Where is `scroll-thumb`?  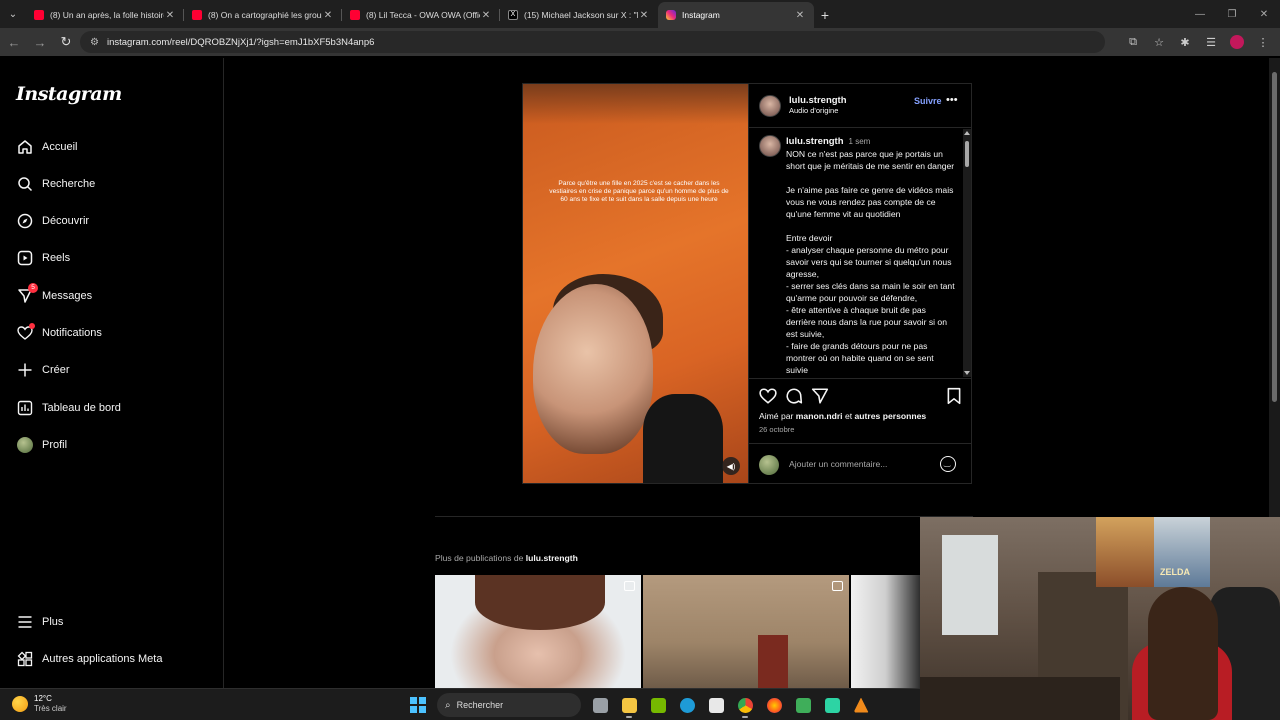 scroll-thumb is located at coordinates (967, 154).